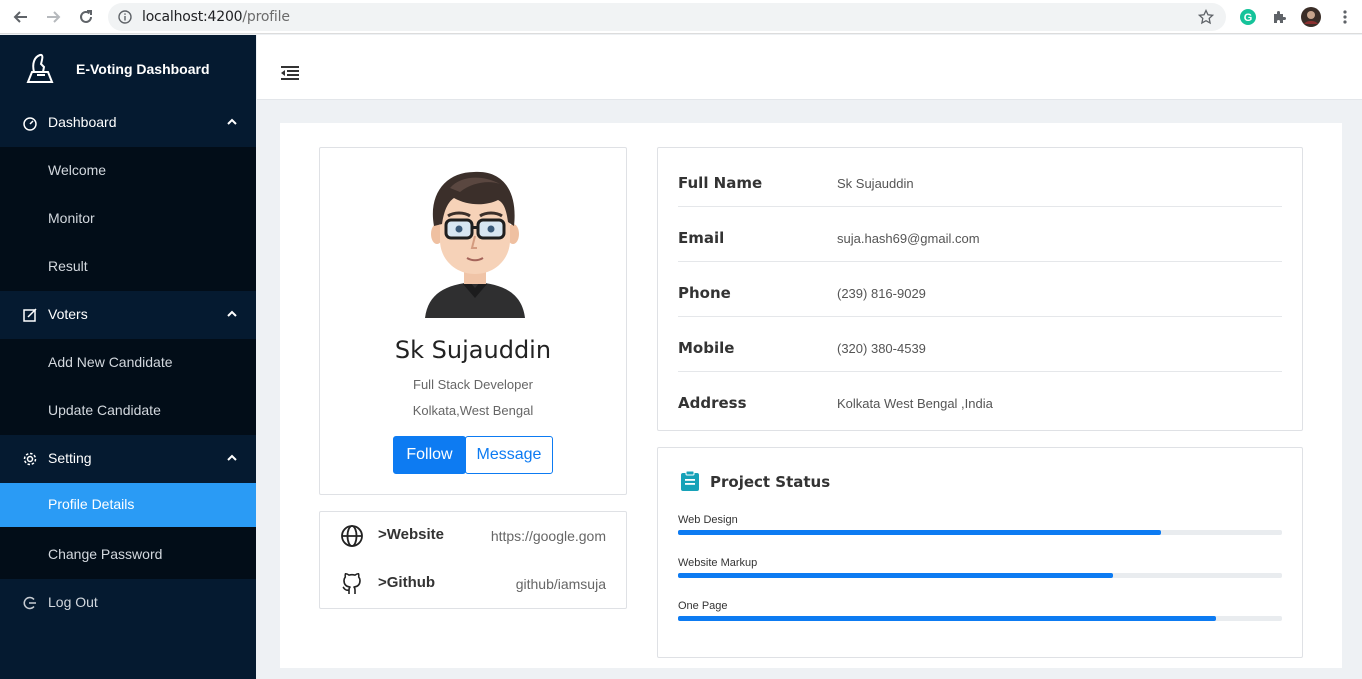  Describe the element at coordinates (128, 459) in the screenshot. I see `menu-setting: Setting` at that location.